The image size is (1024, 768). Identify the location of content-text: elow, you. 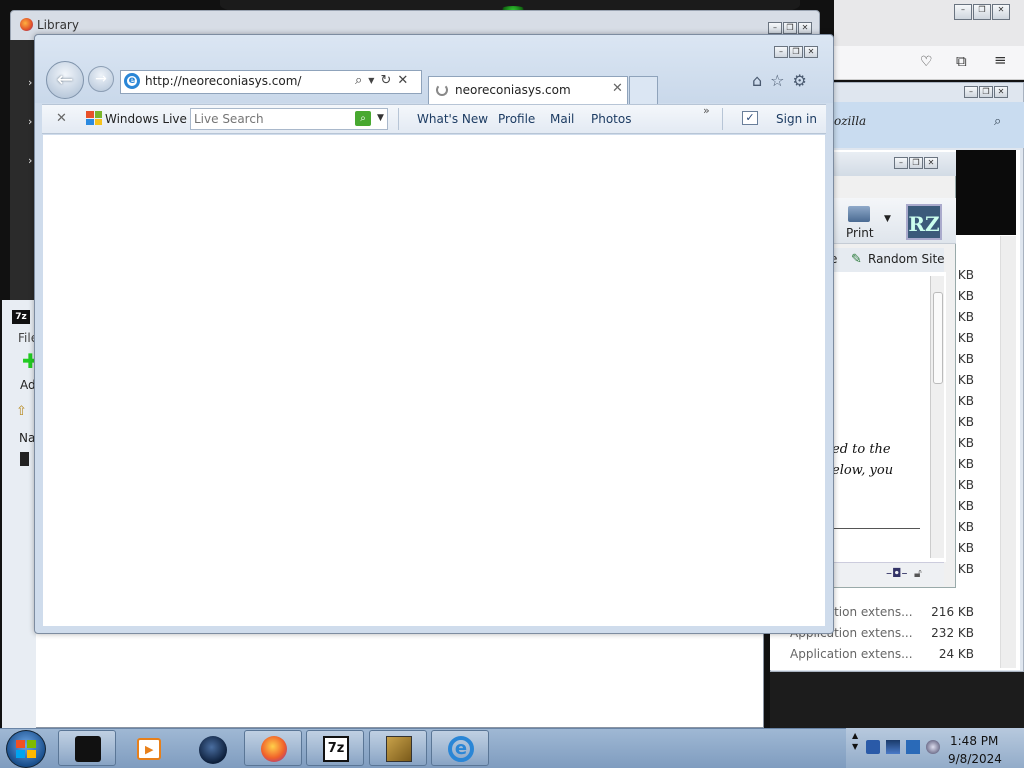
(863, 470).